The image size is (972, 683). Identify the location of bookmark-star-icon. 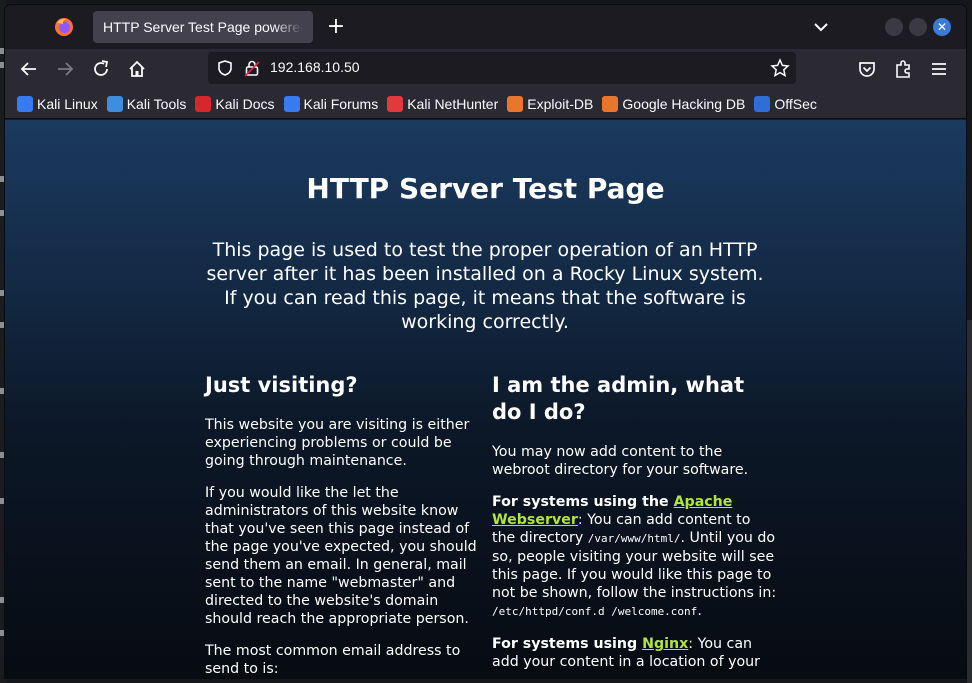
(780, 68).